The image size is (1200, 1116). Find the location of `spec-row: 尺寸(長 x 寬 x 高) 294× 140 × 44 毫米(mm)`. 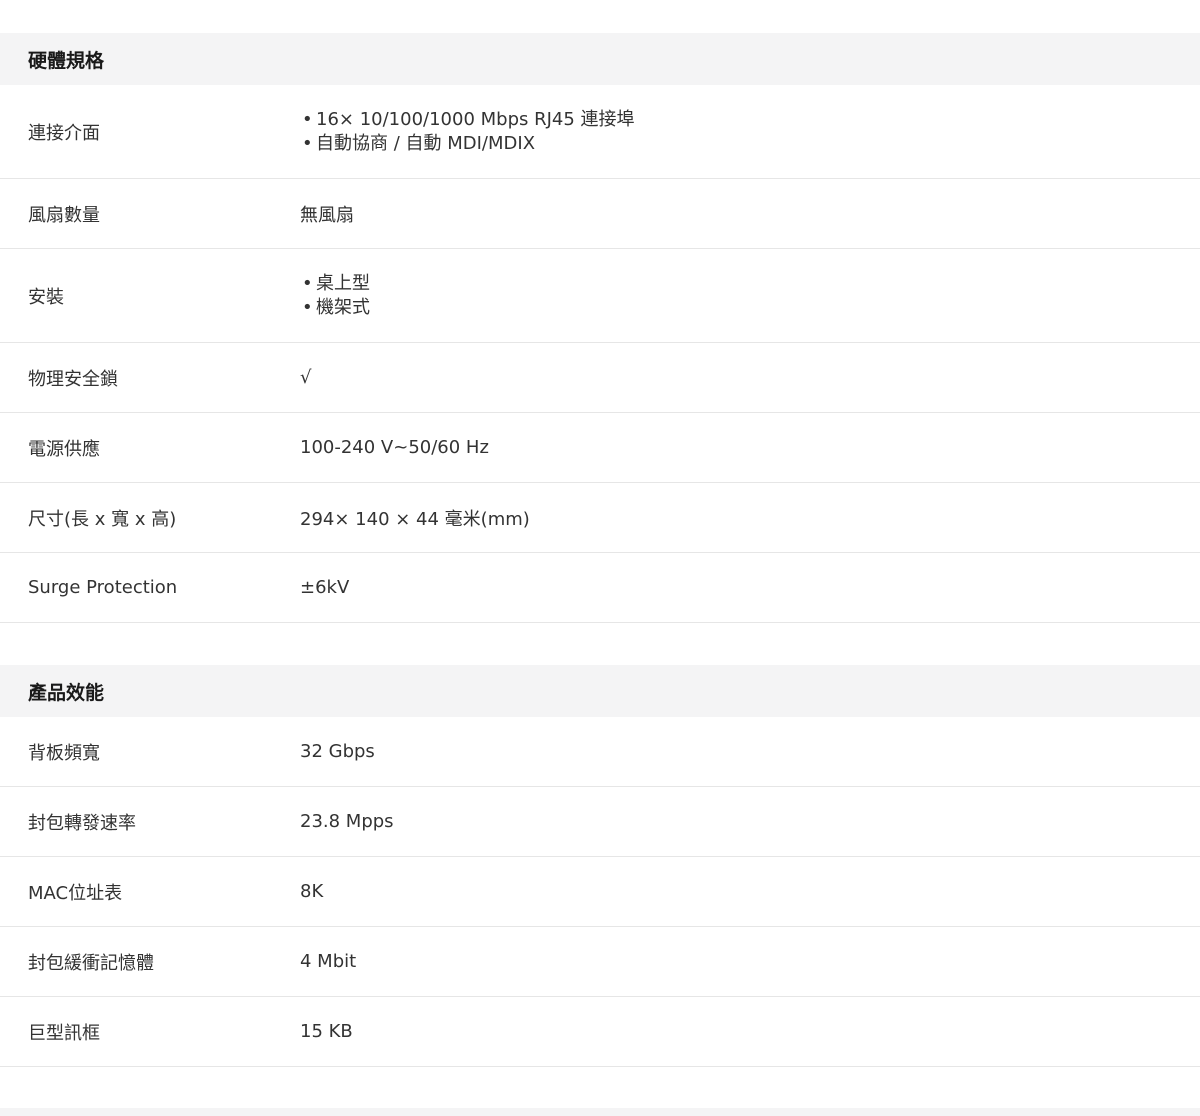

spec-row: 尺寸(長 x 寬 x 高) 294× 140 × 44 毫米(mm) is located at coordinates (600, 518).